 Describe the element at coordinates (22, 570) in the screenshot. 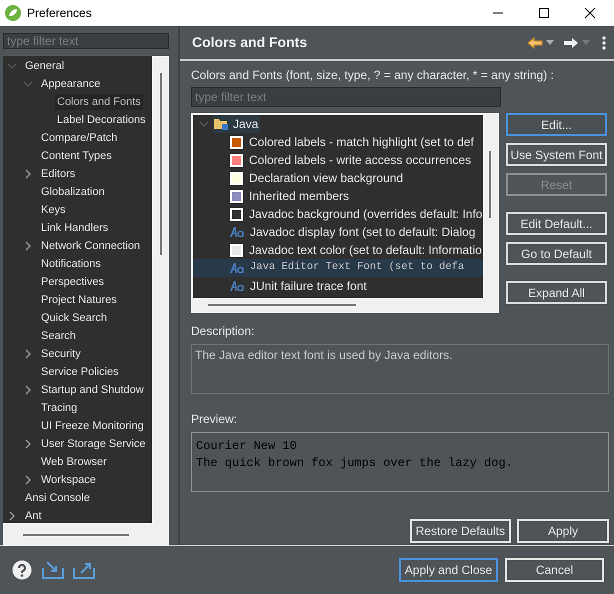

I see `help-icon` at that location.